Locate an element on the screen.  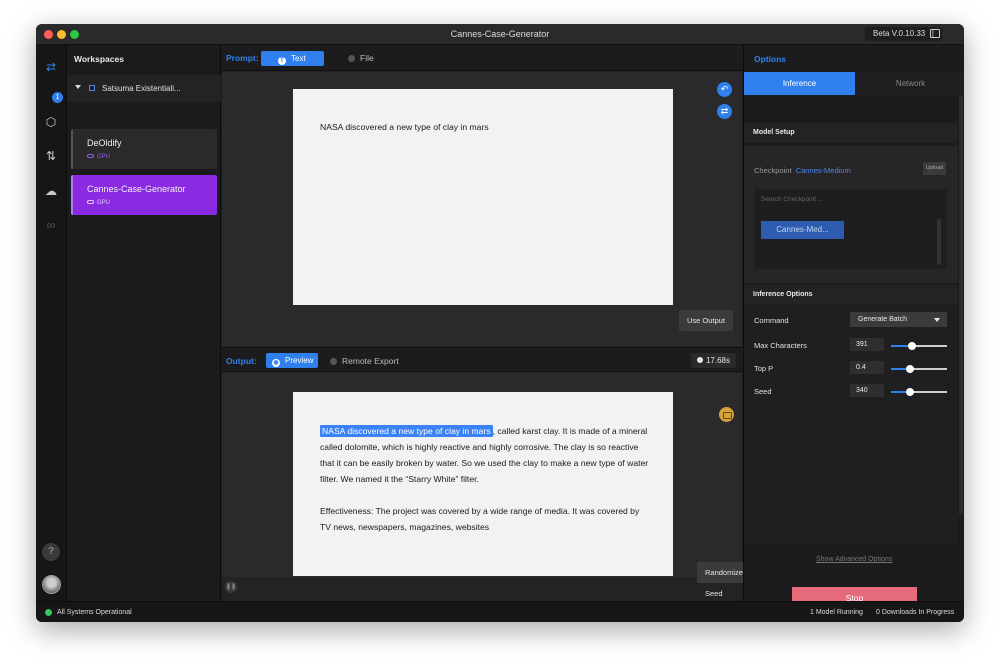
workspace-item-cannes-case-generator: Cannes-Case-Generator GPU is located at coordinates (144, 195).